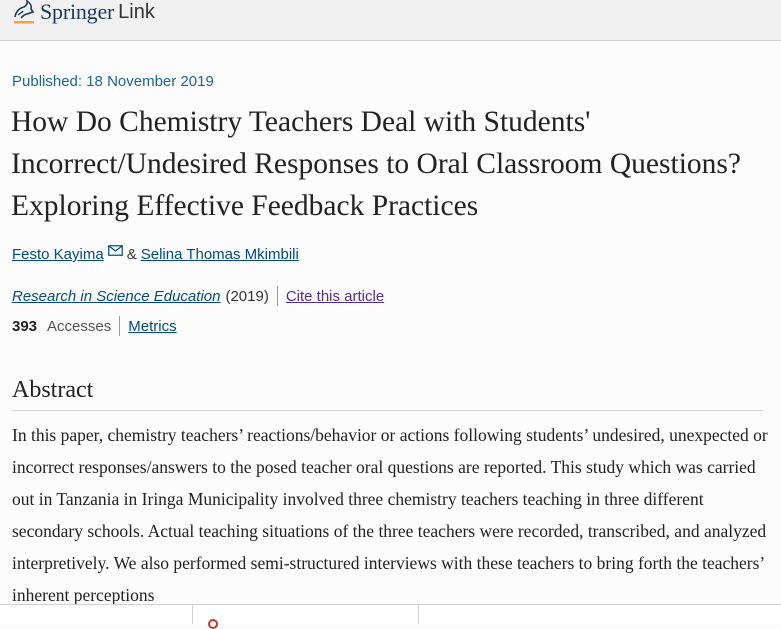  Describe the element at coordinates (152, 326) in the screenshot. I see `metrics-link: Metrics` at that location.